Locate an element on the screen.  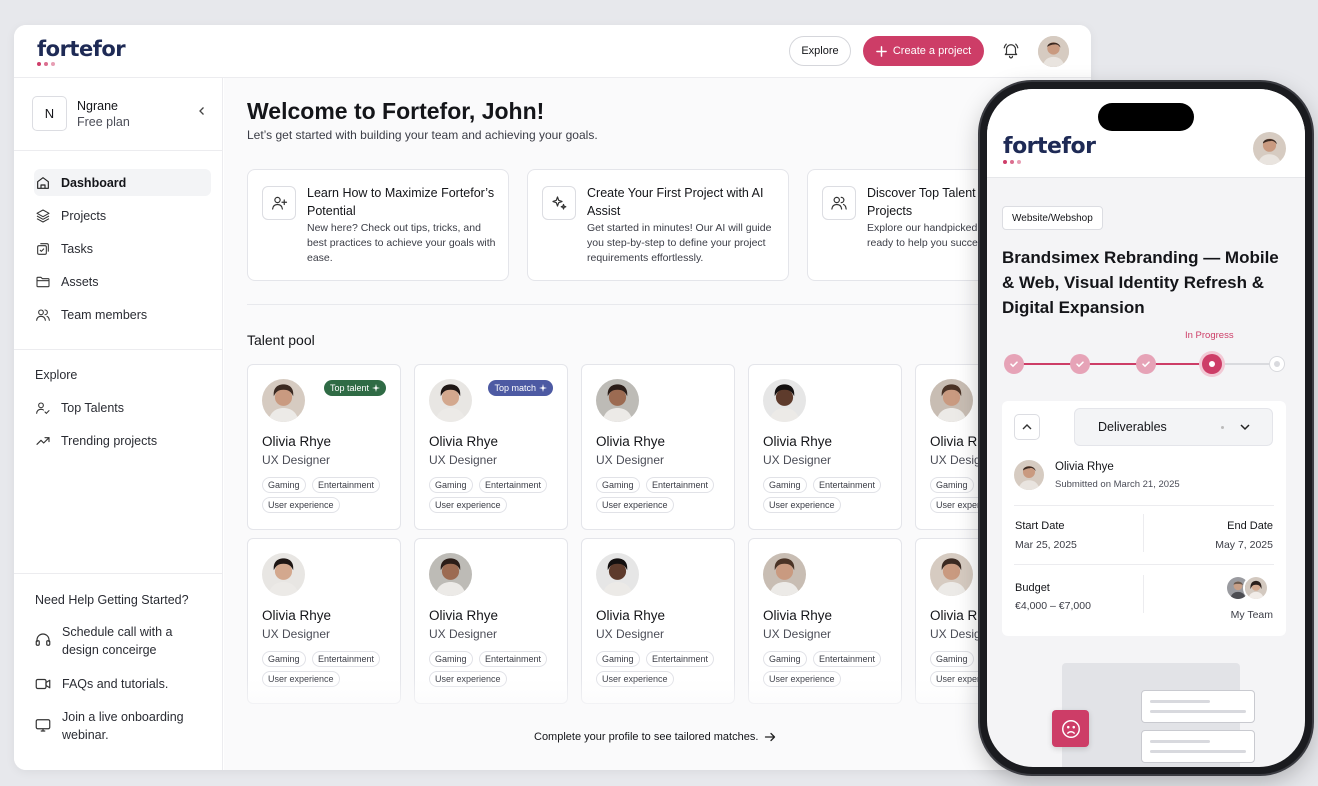
explore-button: Explore is located at coordinates (820, 51).